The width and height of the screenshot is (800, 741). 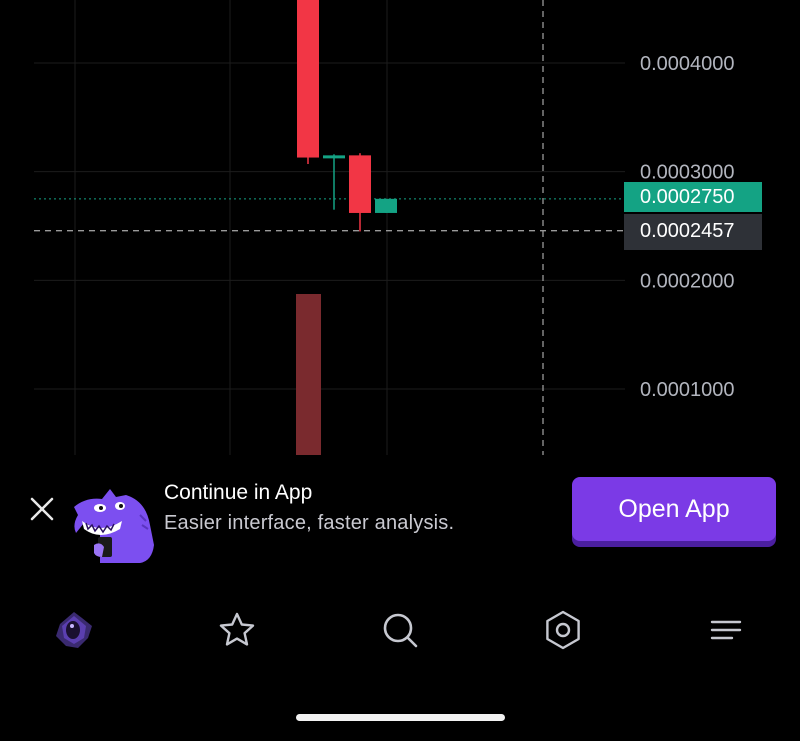 I want to click on volume-bar, so click(x=308, y=374).